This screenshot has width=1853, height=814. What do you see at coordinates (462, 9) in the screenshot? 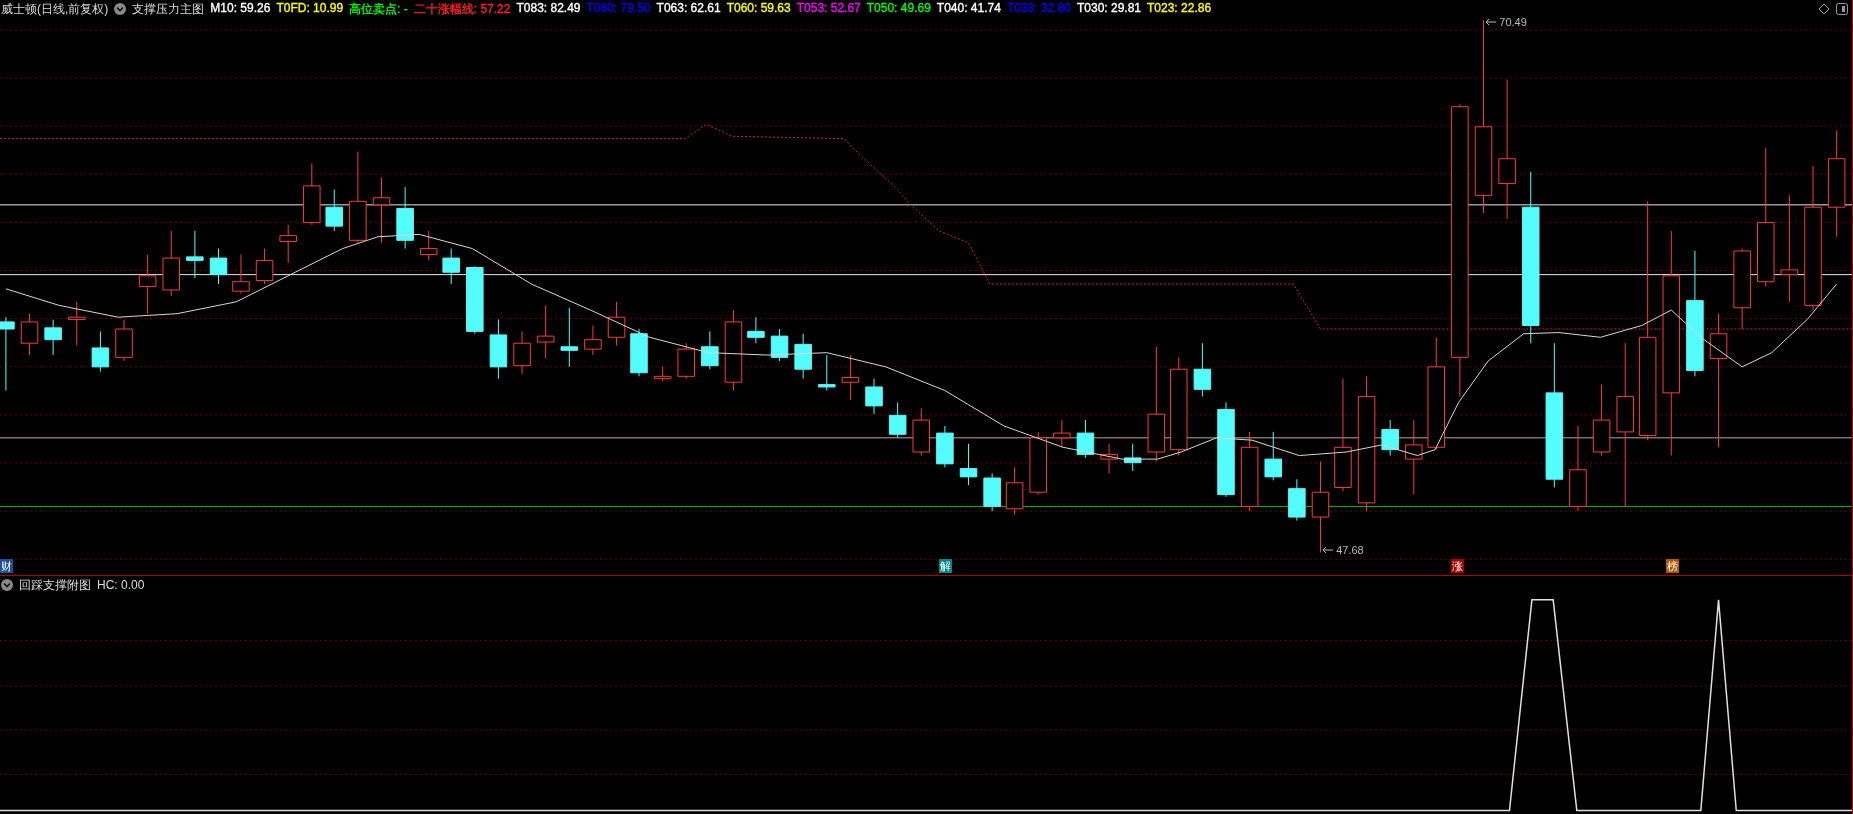
I see `indicator-value: 二十涨幅线: 57.22` at bounding box center [462, 9].